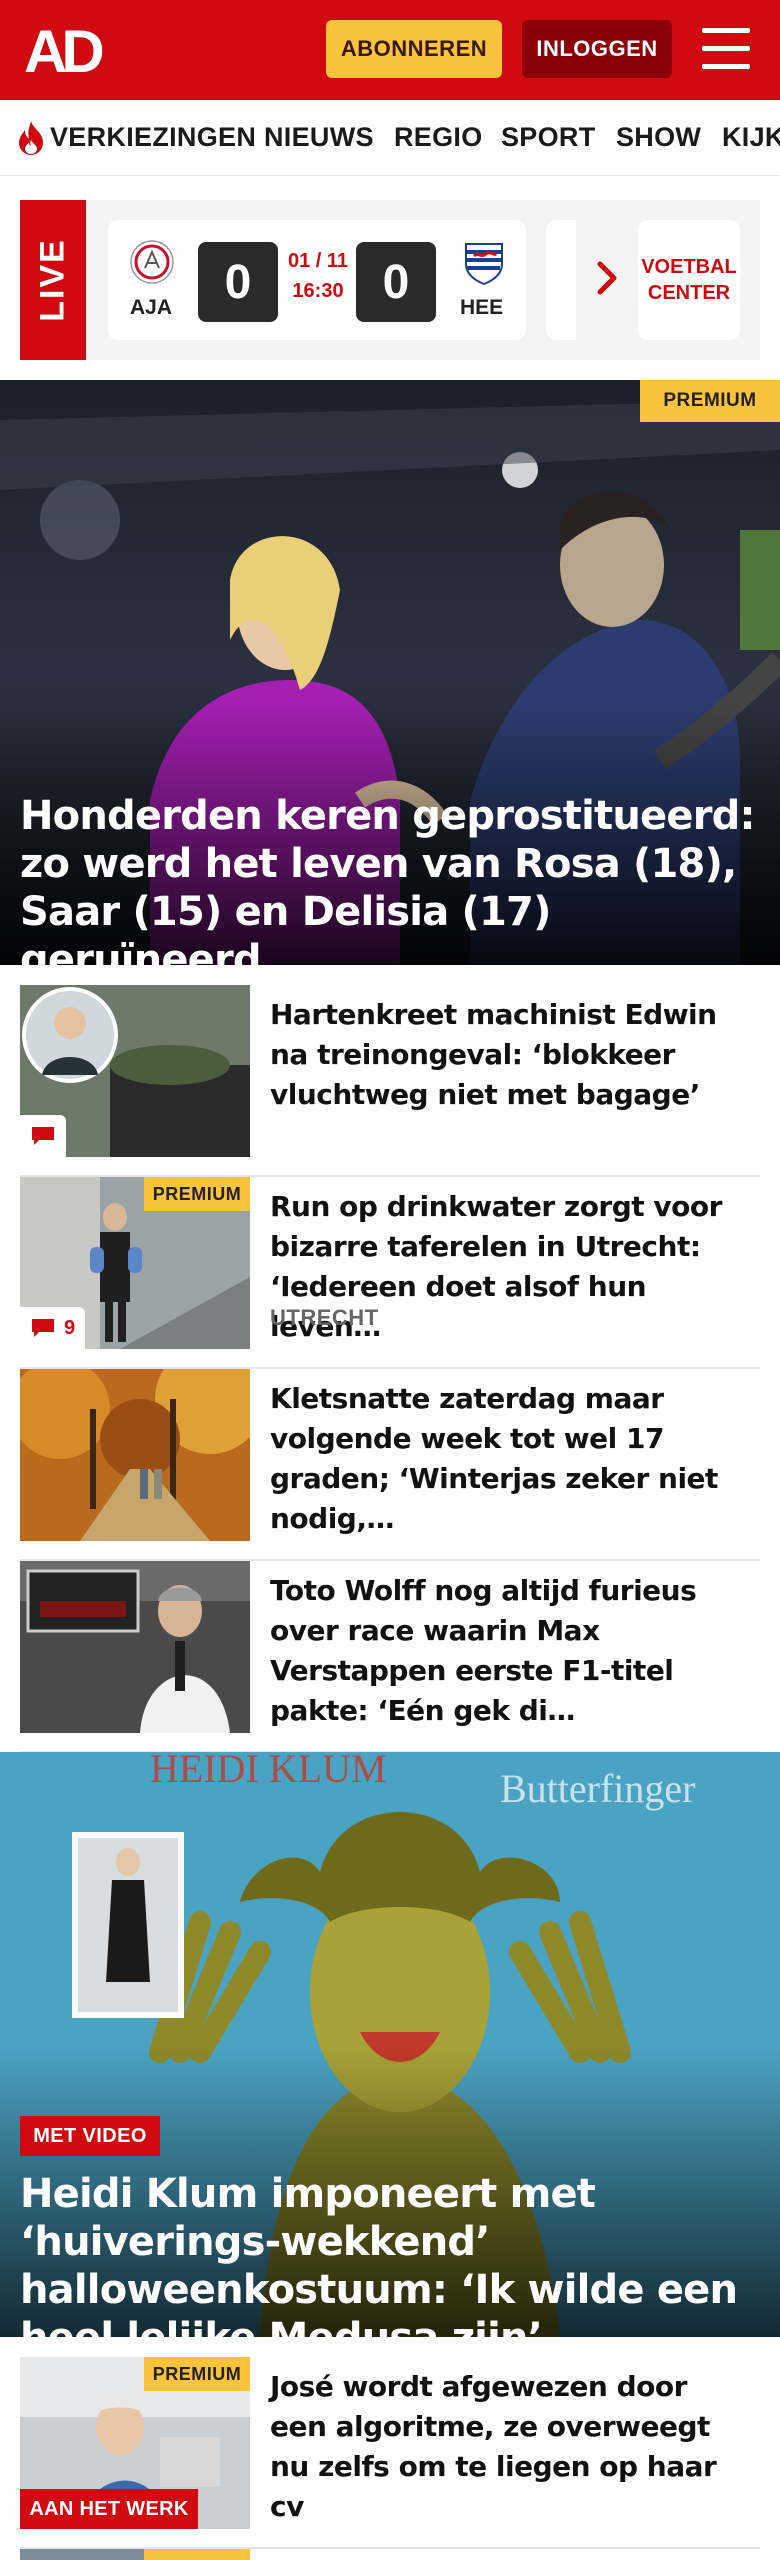 This screenshot has height=2560, width=780. What do you see at coordinates (153, 137) in the screenshot?
I see `nav-item-verkiezingen: VERKIEZINGEN` at bounding box center [153, 137].